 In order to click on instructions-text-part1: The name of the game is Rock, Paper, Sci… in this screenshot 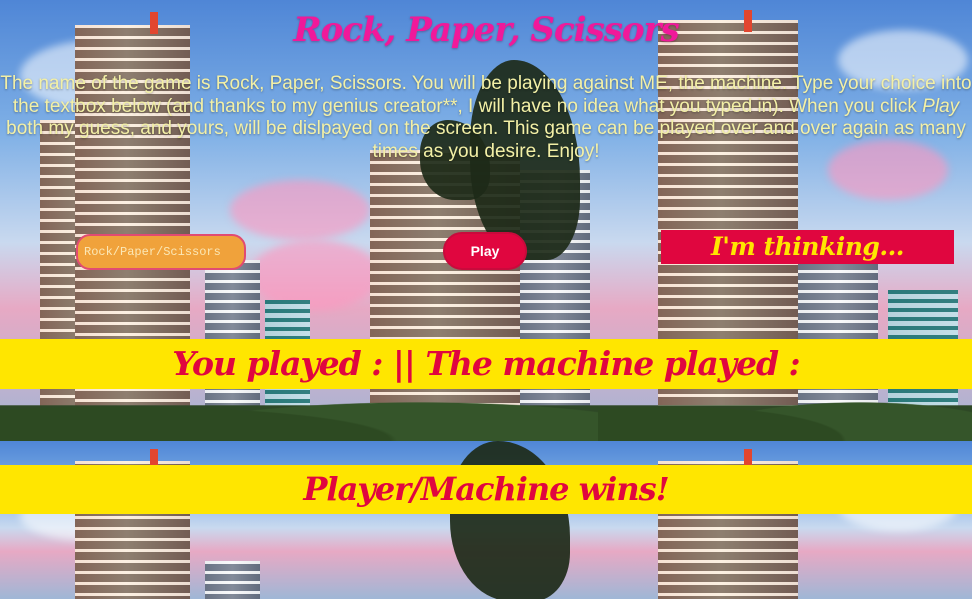, I will do `click(486, 95)`.